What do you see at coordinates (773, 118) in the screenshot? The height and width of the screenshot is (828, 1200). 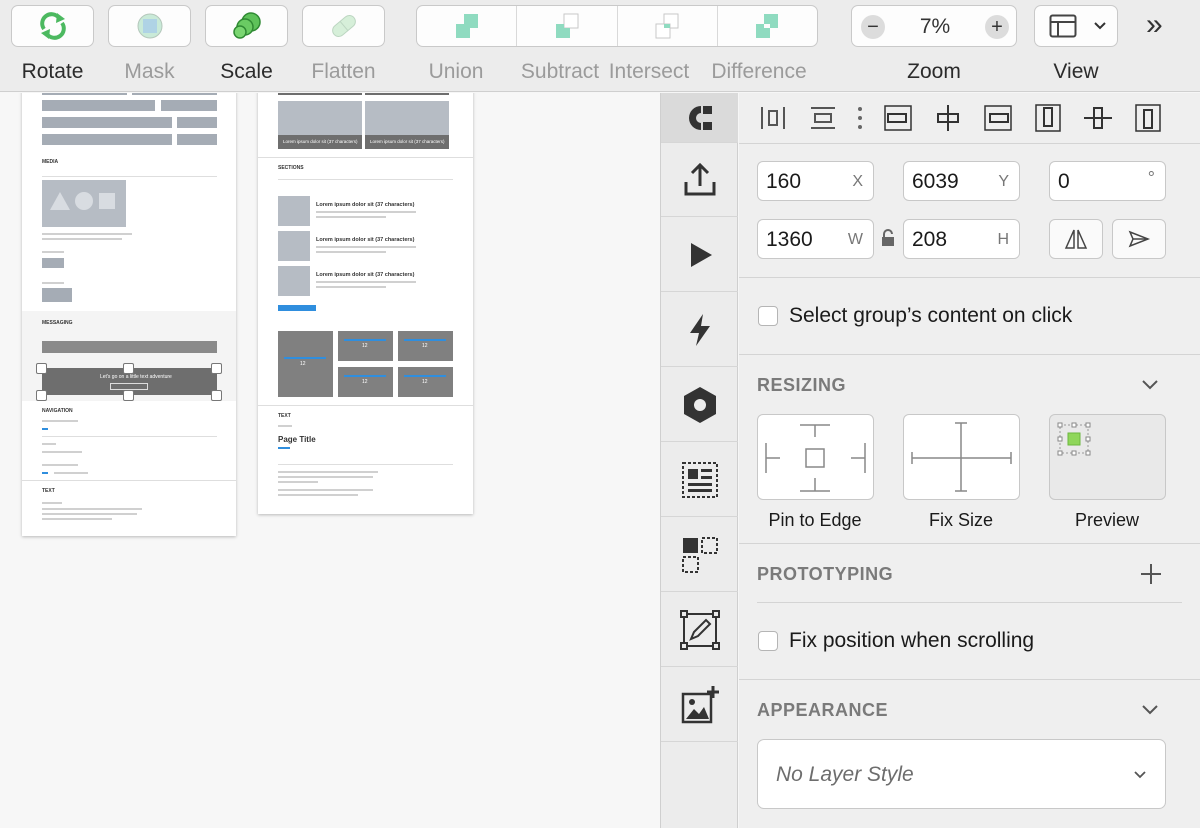 I see `distribute-horizontal-icon` at bounding box center [773, 118].